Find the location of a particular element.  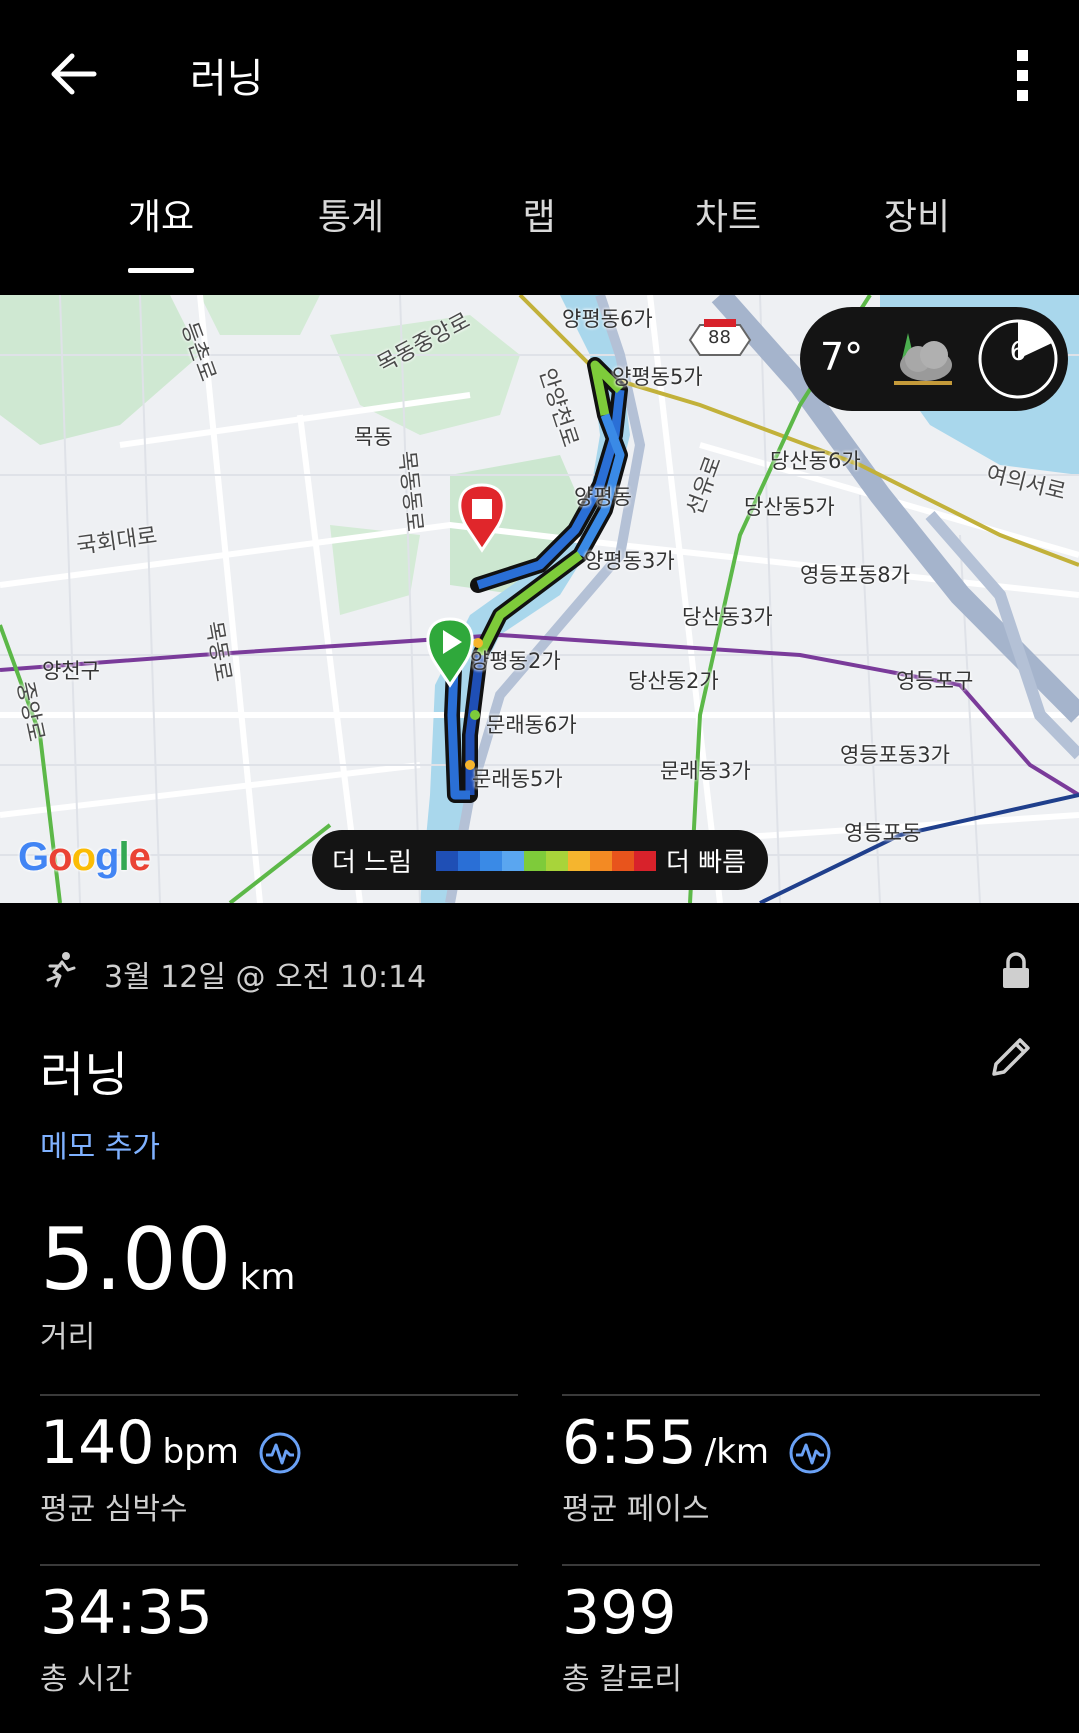

distance-value: 5.00 is located at coordinates (136, 1260).